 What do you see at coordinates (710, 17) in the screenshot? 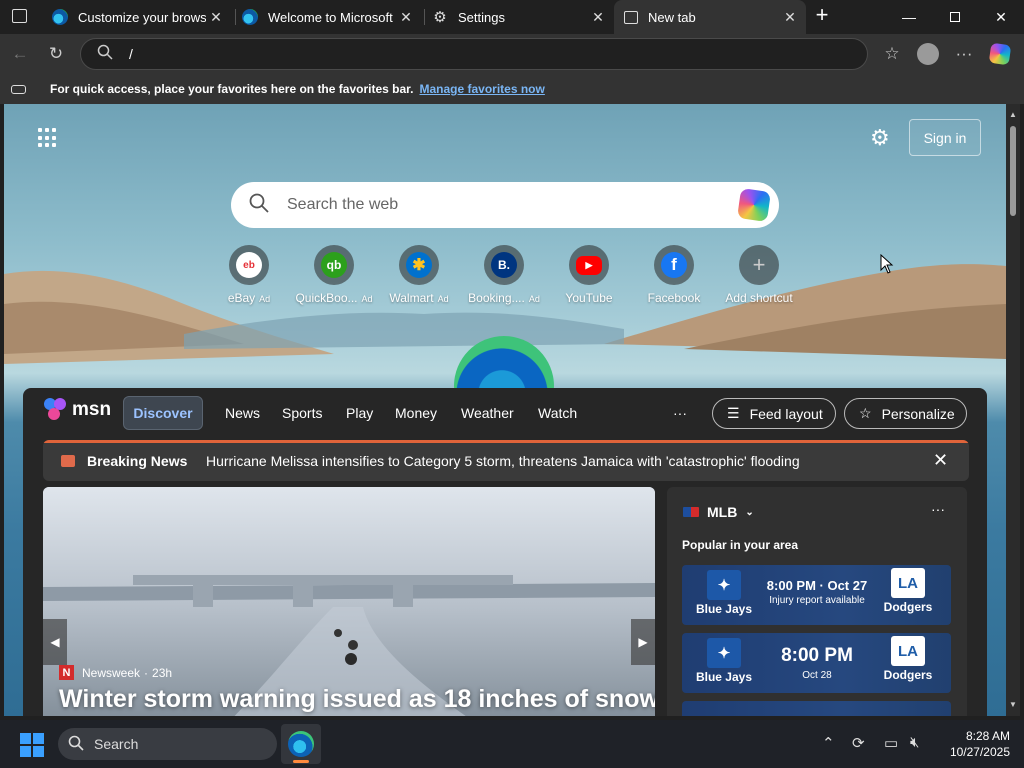
I see `tab-new-tab: New tab ✕` at bounding box center [710, 17].